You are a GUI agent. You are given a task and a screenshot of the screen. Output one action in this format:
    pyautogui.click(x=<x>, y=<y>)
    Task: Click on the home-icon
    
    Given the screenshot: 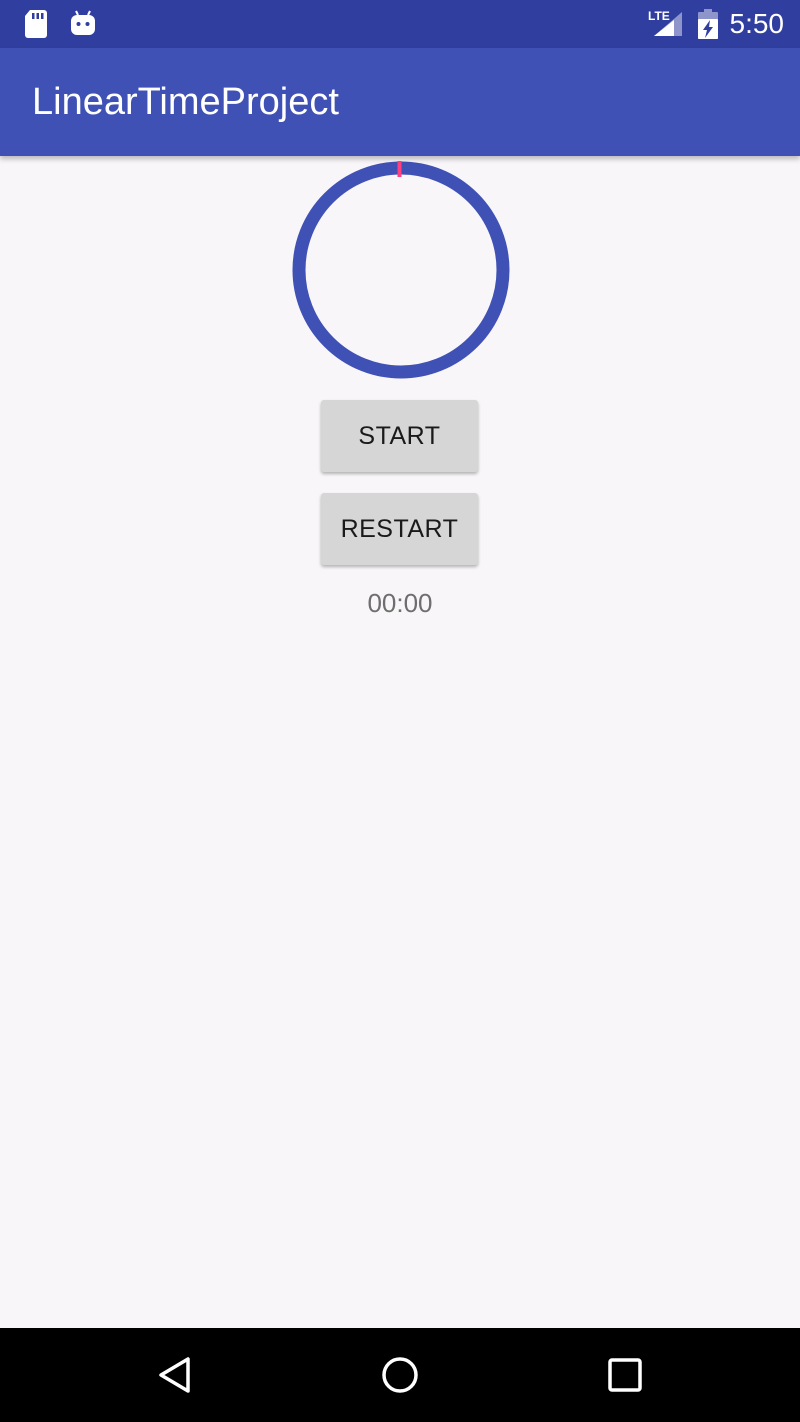 What is the action you would take?
    pyautogui.click(x=400, y=1375)
    